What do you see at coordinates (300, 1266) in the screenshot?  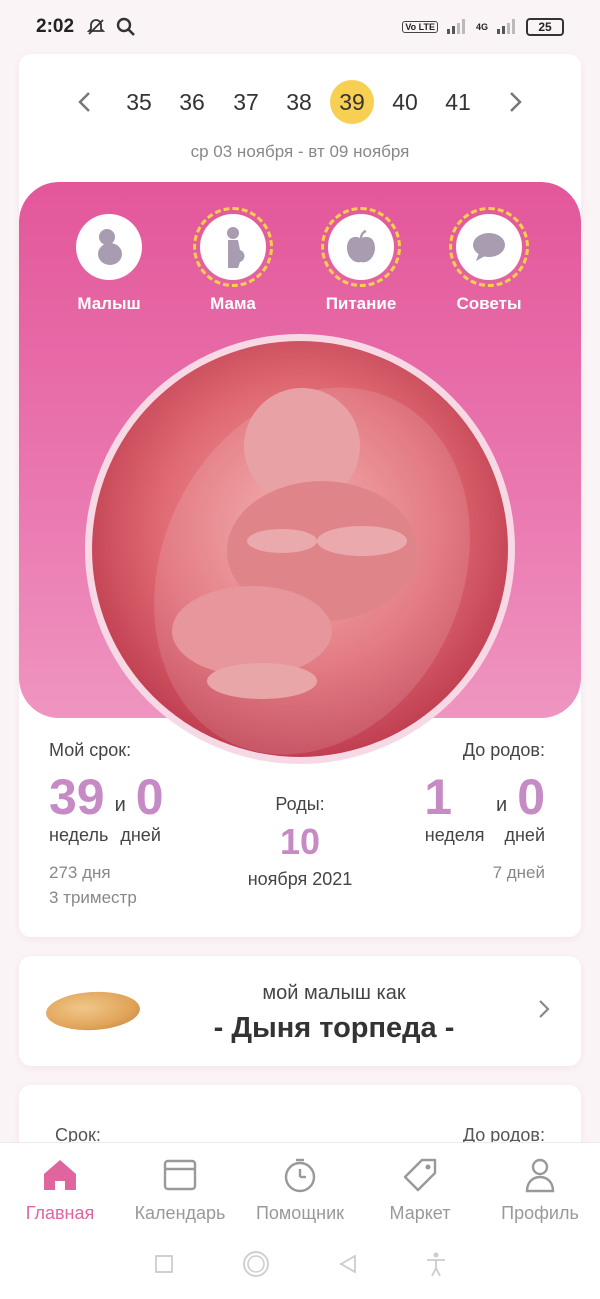 I see `system-nav-bar` at bounding box center [300, 1266].